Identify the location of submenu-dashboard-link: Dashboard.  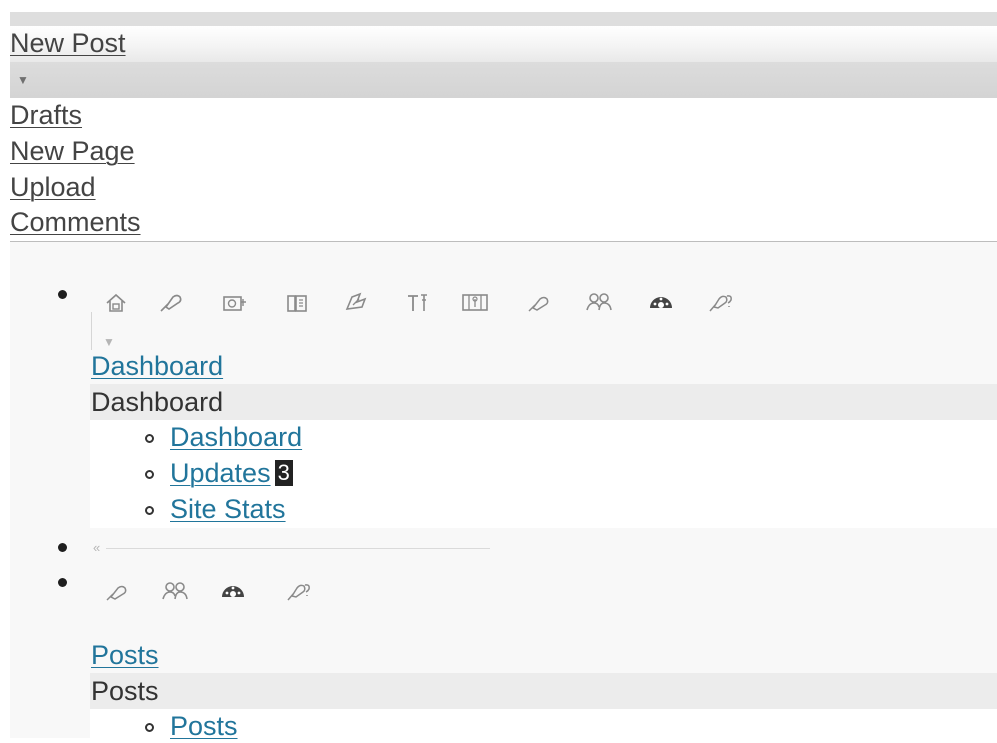
(236, 437).